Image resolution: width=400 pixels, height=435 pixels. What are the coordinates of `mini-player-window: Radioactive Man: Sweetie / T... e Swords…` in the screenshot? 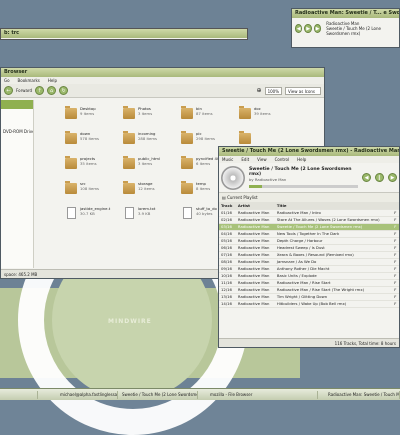 It's located at (345, 28).